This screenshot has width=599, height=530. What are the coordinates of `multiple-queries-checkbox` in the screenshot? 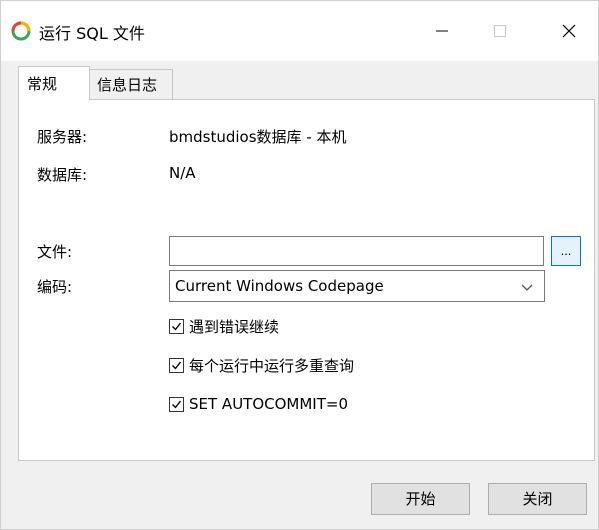 It's located at (176, 365).